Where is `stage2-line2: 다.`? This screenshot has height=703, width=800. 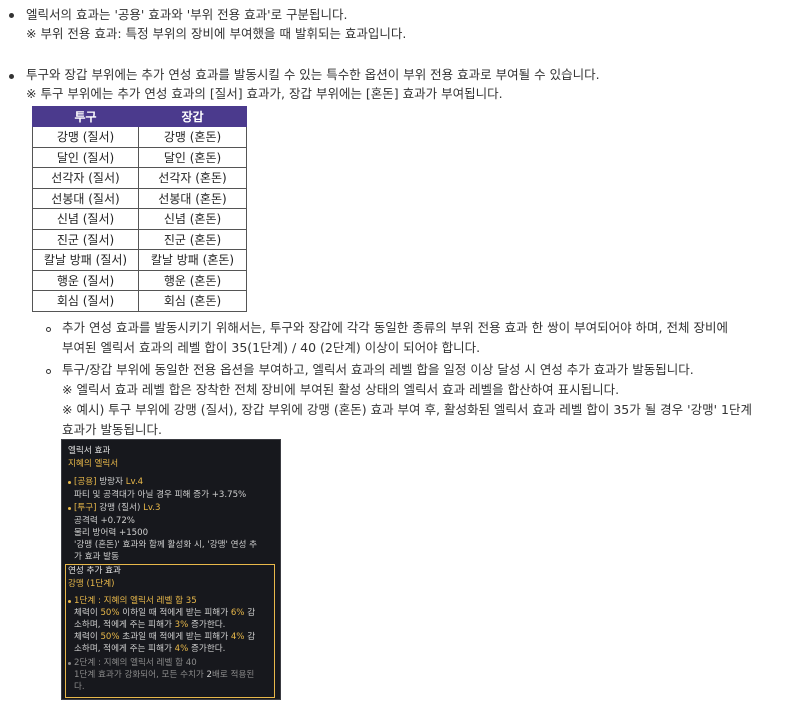
stage2-line2: 다. is located at coordinates (79, 687).